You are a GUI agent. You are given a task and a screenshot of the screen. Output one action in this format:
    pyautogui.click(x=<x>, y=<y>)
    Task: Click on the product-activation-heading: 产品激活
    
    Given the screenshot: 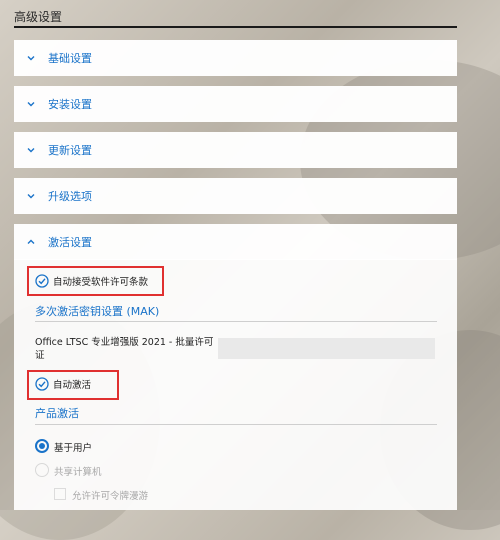 What is the action you would take?
    pyautogui.click(x=57, y=413)
    